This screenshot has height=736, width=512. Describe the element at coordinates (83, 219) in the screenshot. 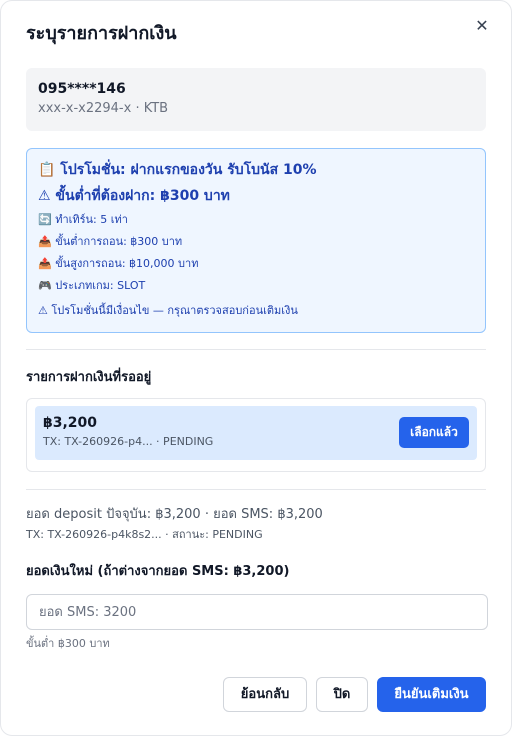

I see `promotion-turnover: 🔄 ทำเทิร์น: 5 เท่า` at that location.